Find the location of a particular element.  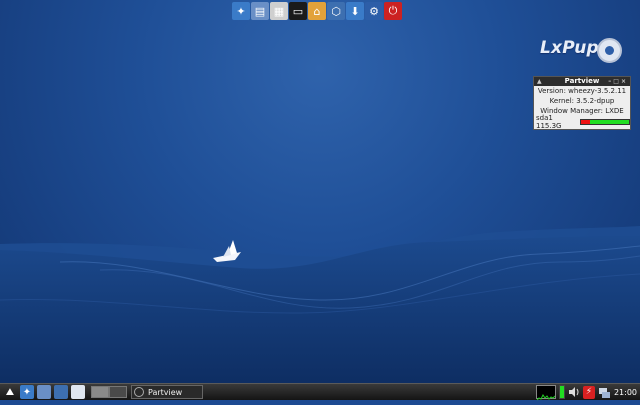

task-partview: Partview is located at coordinates (167, 392).